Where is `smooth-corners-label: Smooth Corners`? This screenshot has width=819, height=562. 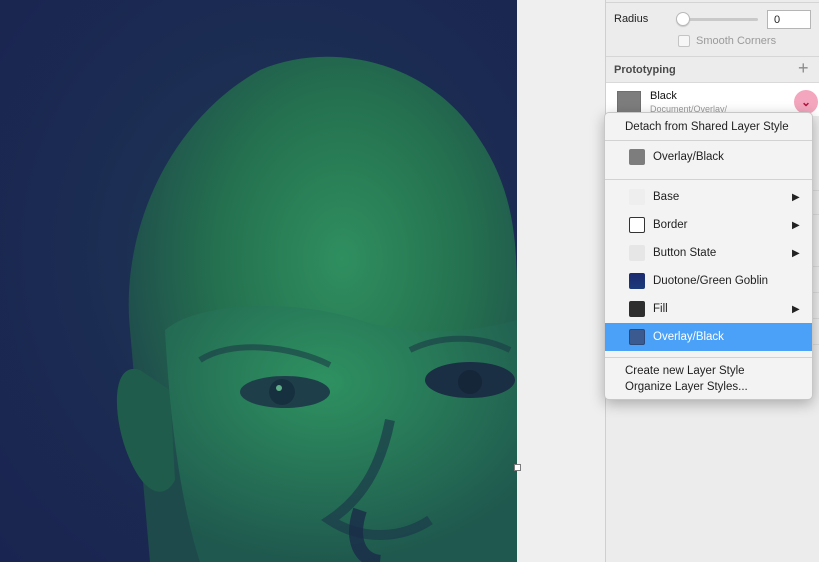 smooth-corners-label: Smooth Corners is located at coordinates (736, 41).